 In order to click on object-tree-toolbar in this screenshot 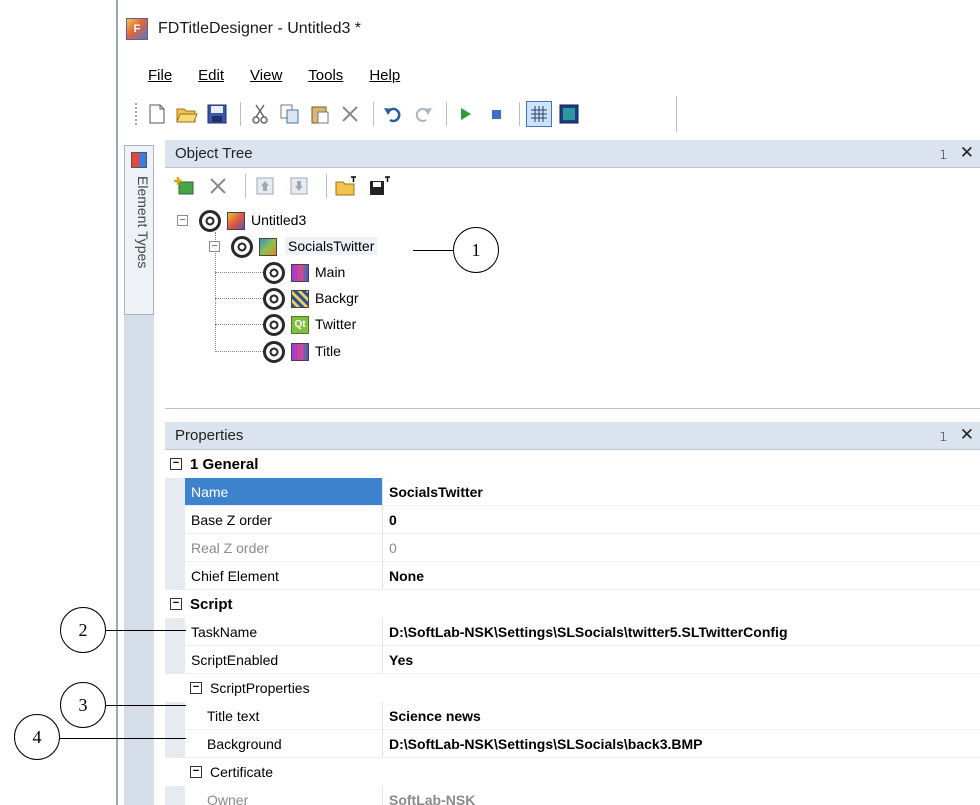, I will do `click(572, 186)`.